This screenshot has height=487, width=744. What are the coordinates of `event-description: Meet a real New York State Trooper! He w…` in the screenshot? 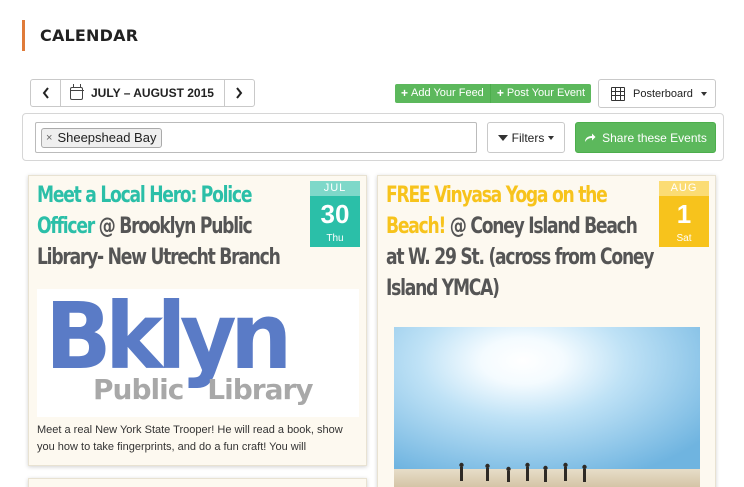 It's located at (190, 438).